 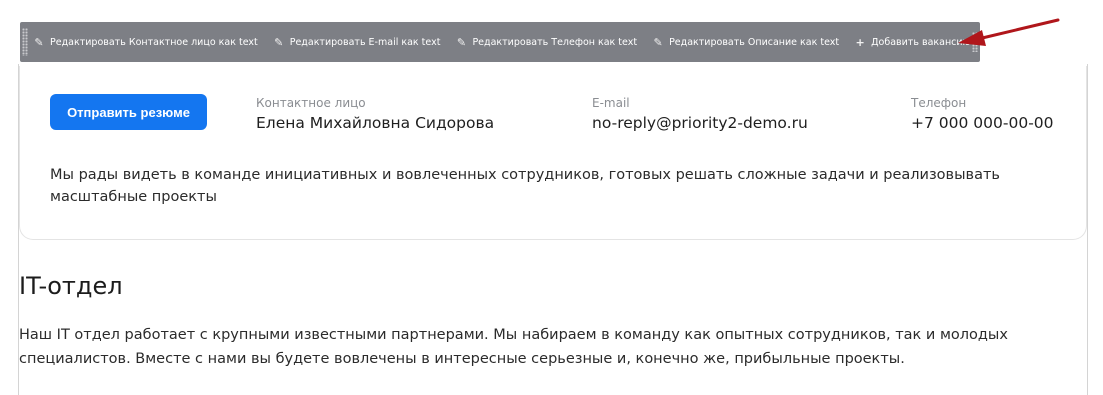 I want to click on contact-person-value: Елена Михайловна Сидорова, so click(x=375, y=123).